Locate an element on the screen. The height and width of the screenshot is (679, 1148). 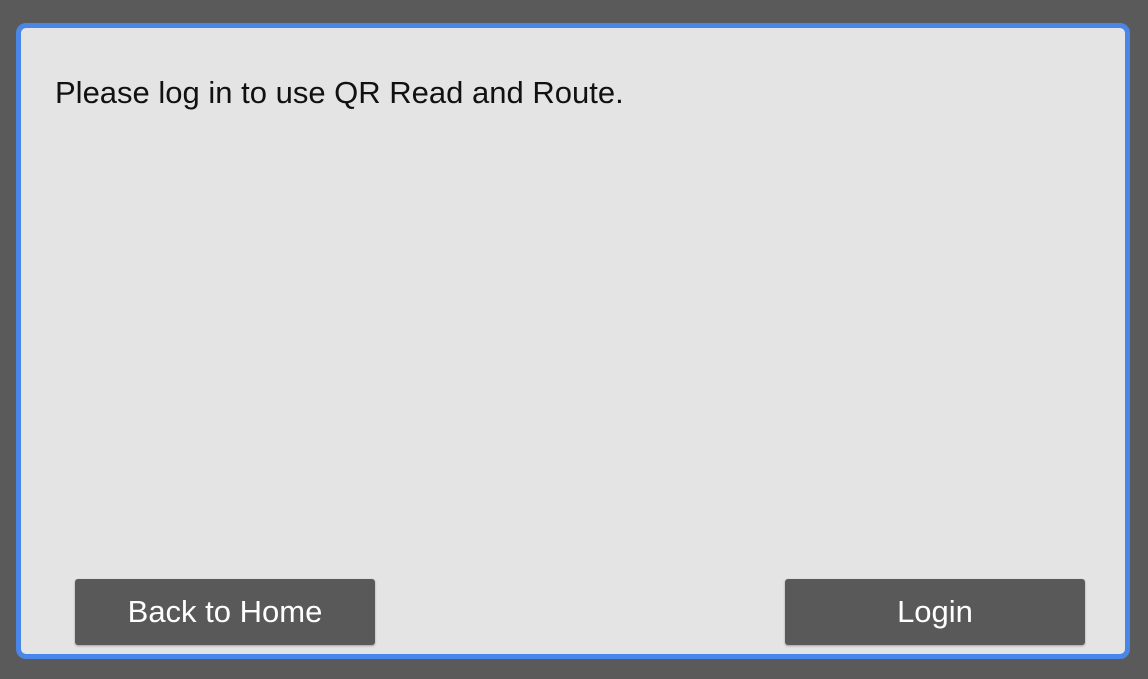
back-to-home-button: Back to Home is located at coordinates (225, 612).